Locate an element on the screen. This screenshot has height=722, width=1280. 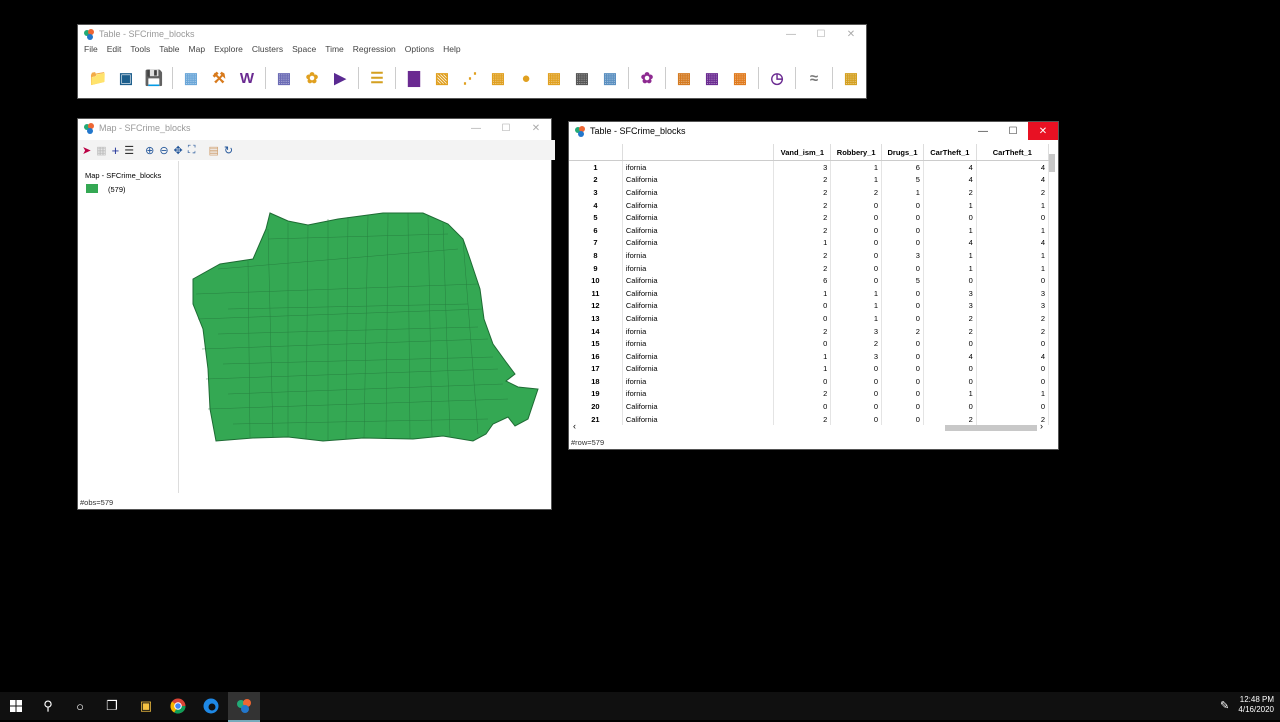
scatter-matrix-icon: ▦ is located at coordinates (498, 78).